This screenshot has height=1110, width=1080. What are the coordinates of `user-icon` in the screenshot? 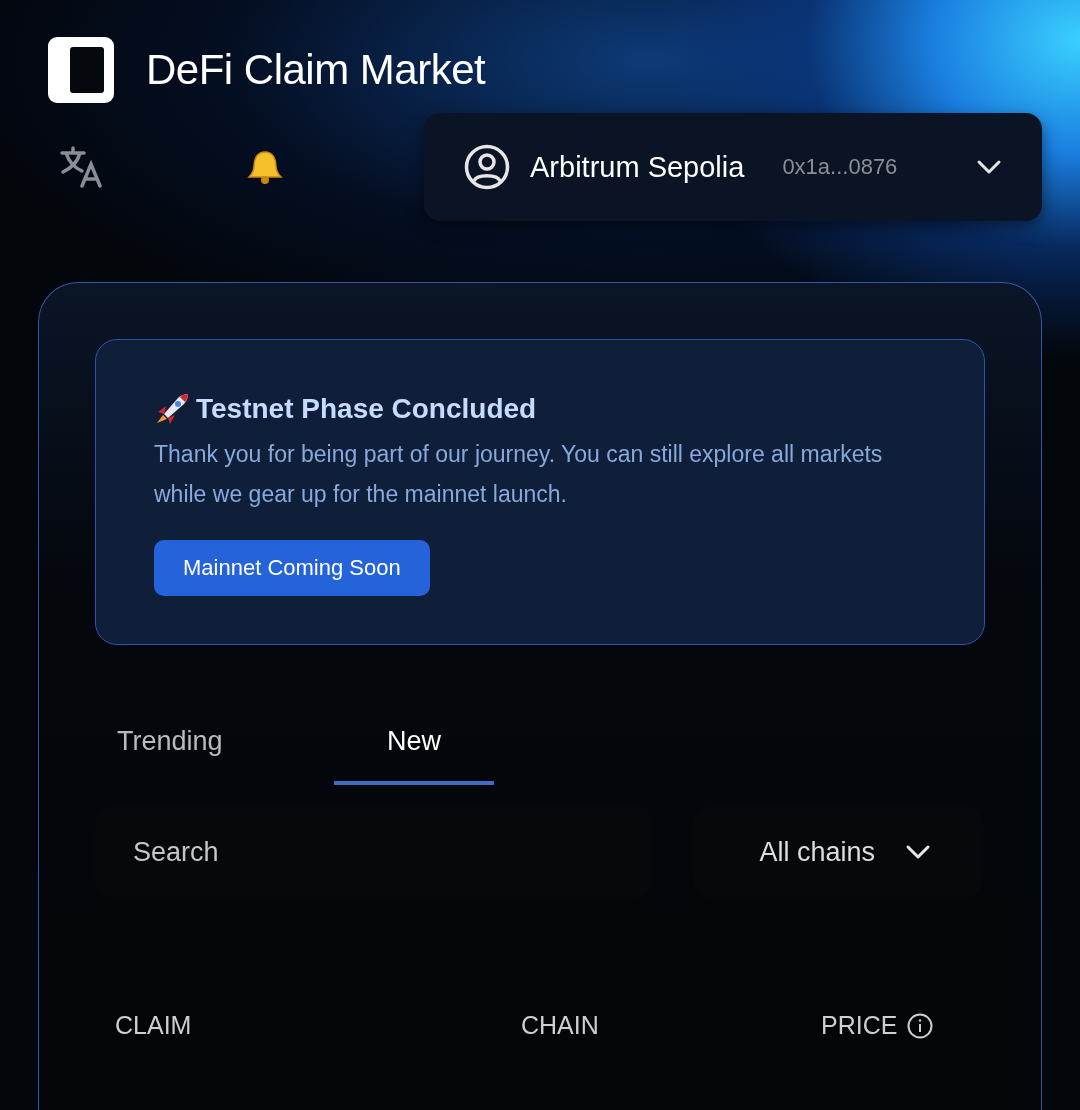 It's located at (487, 167).